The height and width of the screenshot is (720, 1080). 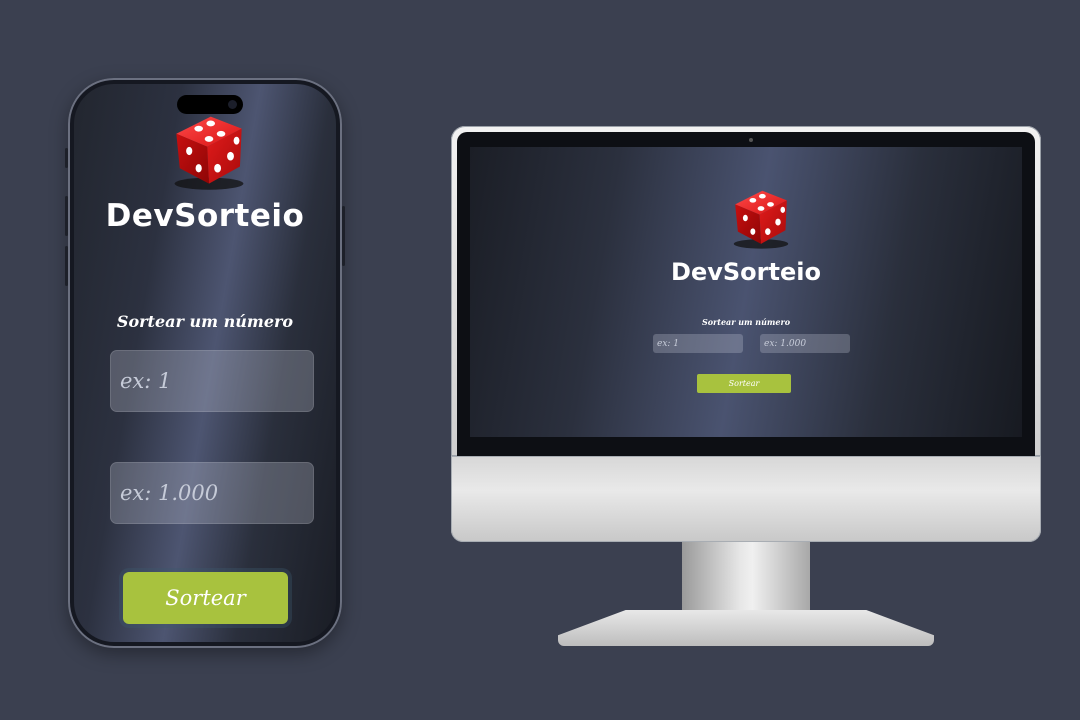 I want to click on monitor-stand-base, so click(x=746, y=628).